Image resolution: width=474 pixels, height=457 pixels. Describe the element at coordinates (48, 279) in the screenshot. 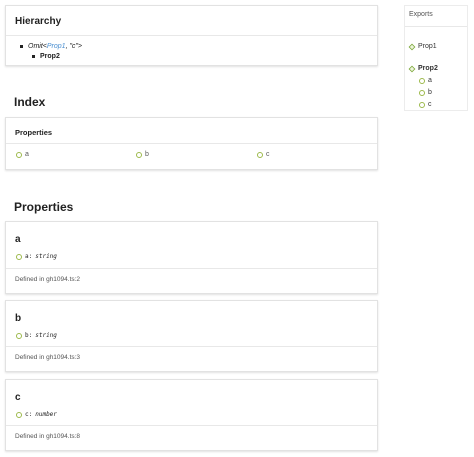

I see `defined-in: Defined in gh1094.ts:2` at that location.